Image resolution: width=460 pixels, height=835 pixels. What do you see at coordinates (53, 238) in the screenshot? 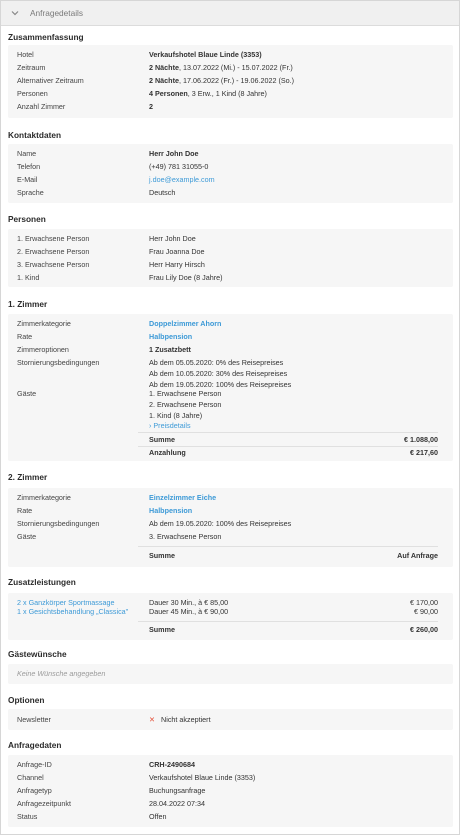
I see `person-label: 1. Erwachsene Person` at bounding box center [53, 238].